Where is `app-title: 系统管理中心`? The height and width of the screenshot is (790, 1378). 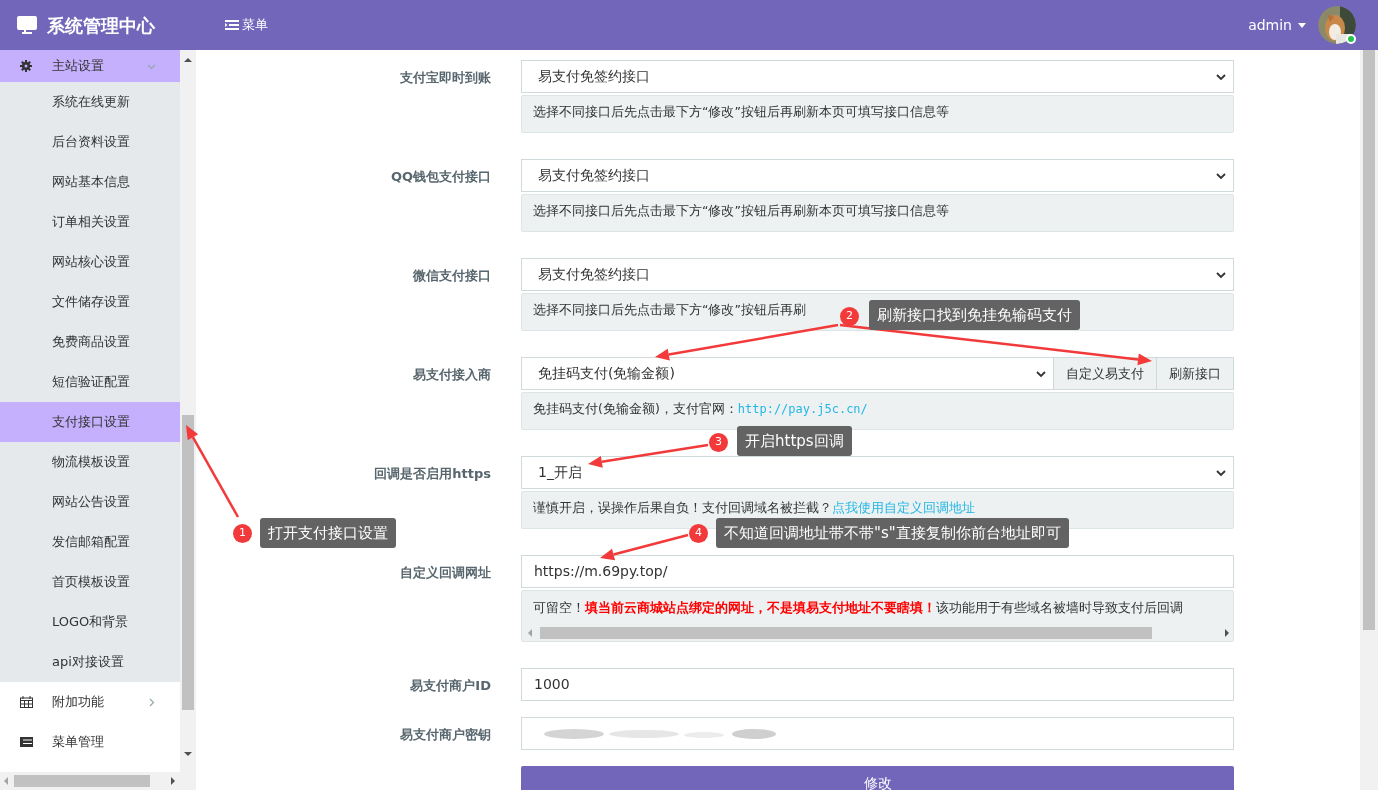
app-title: 系统管理中心 is located at coordinates (101, 25).